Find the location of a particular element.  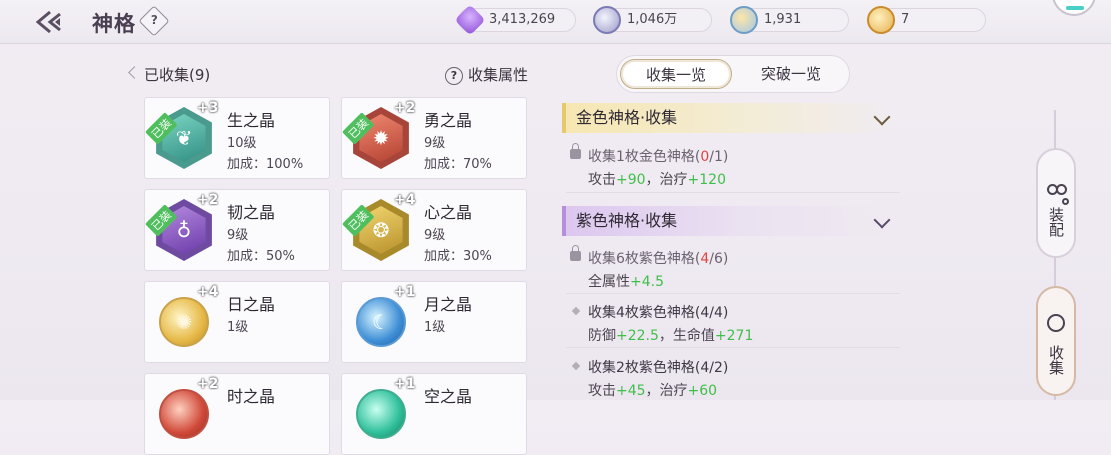

resource-gold-medal: 7 is located at coordinates (926, 20).